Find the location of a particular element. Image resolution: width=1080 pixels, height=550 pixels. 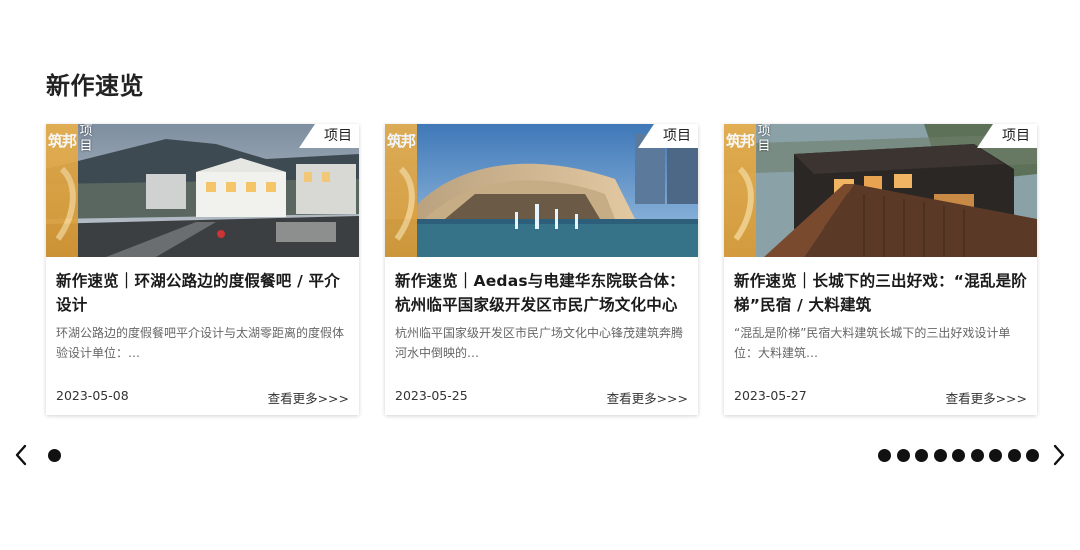

card-date: 2023-05-27 is located at coordinates (770, 395).